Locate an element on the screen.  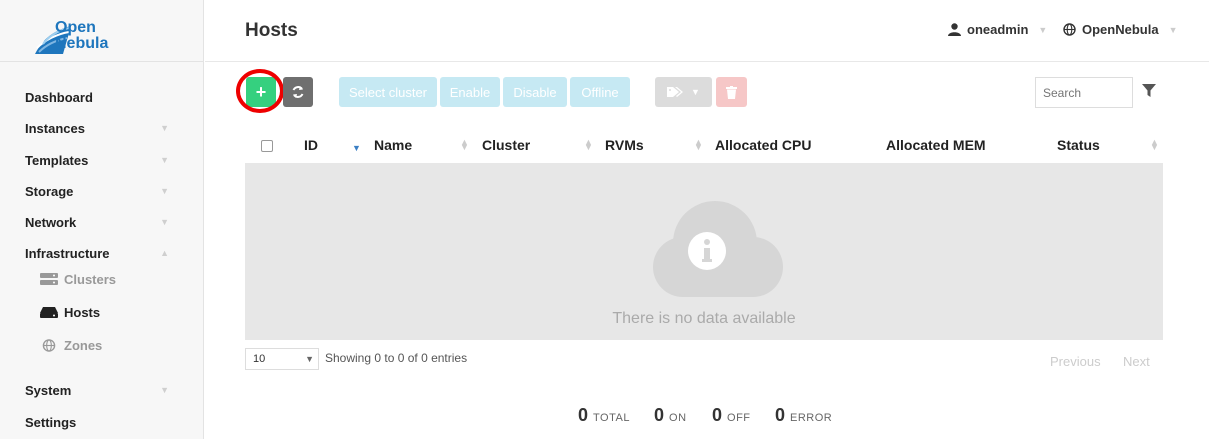
sidebar-item-templates: Templates ▼ is located at coordinates (100, 160).